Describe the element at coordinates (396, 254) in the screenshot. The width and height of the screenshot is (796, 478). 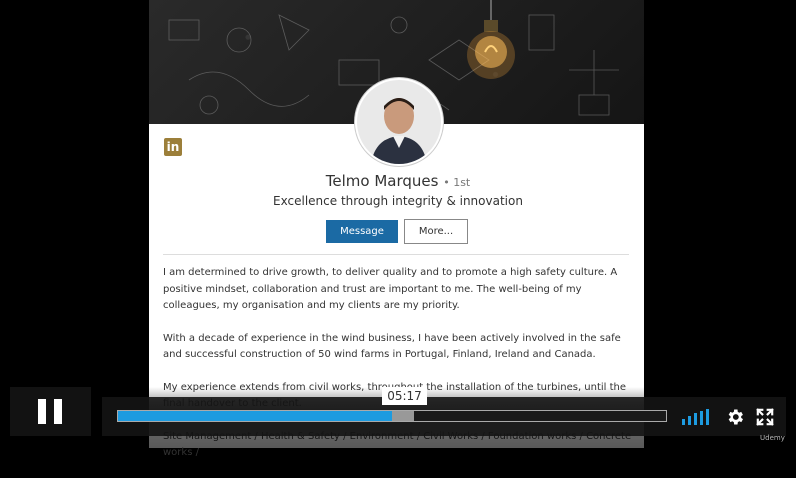
I see `divider` at that location.